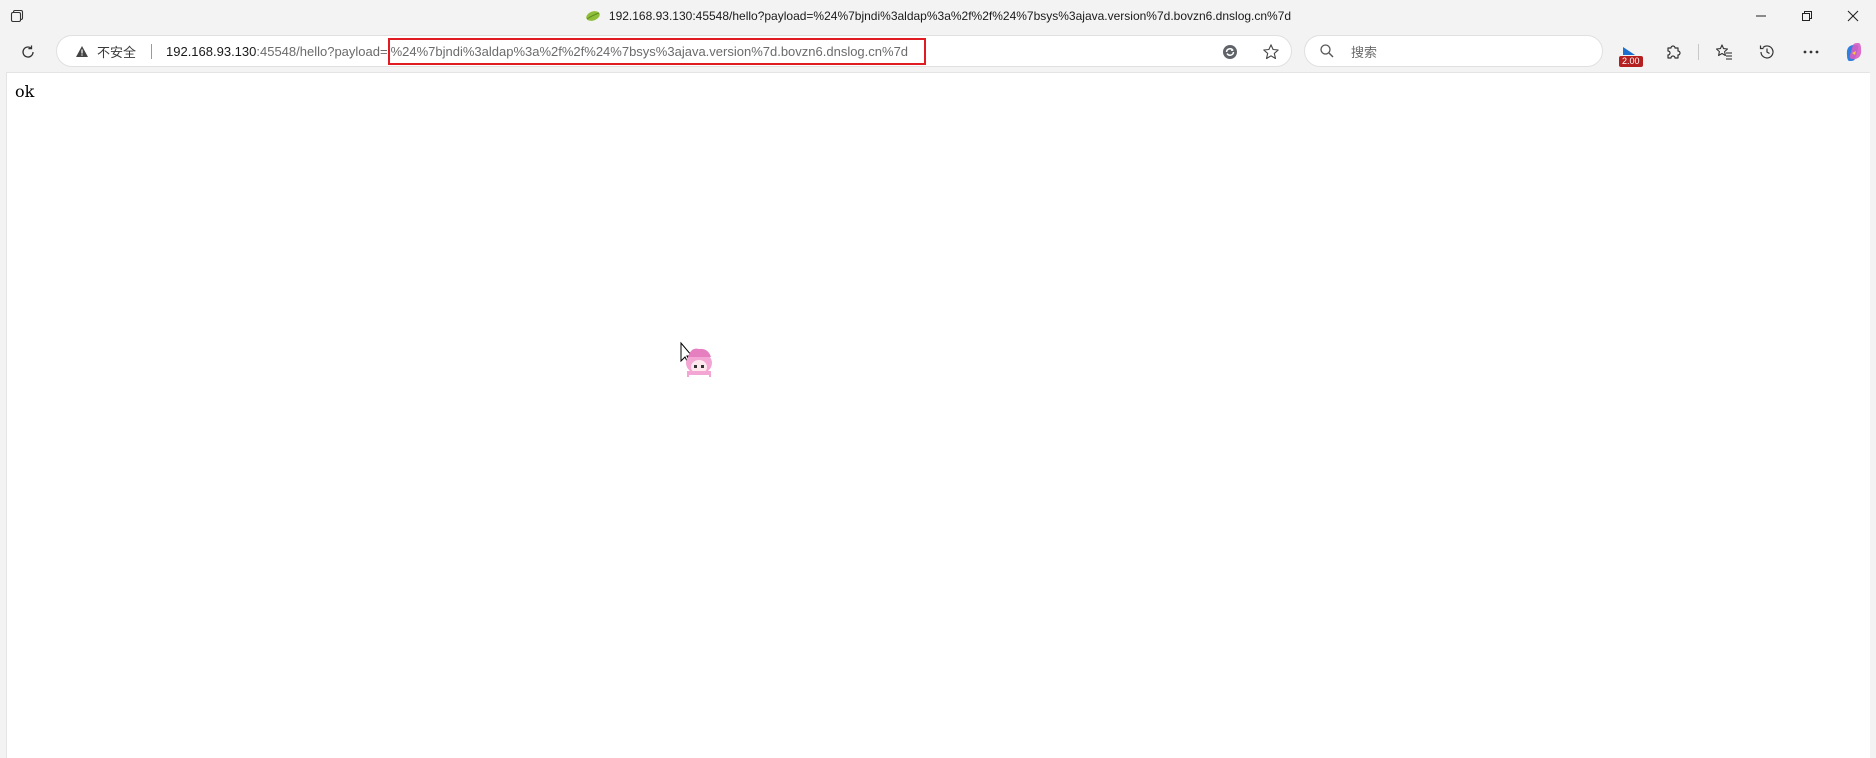 This screenshot has height=758, width=1876. I want to click on extension-speed-button: 2.00, so click(1629, 52).